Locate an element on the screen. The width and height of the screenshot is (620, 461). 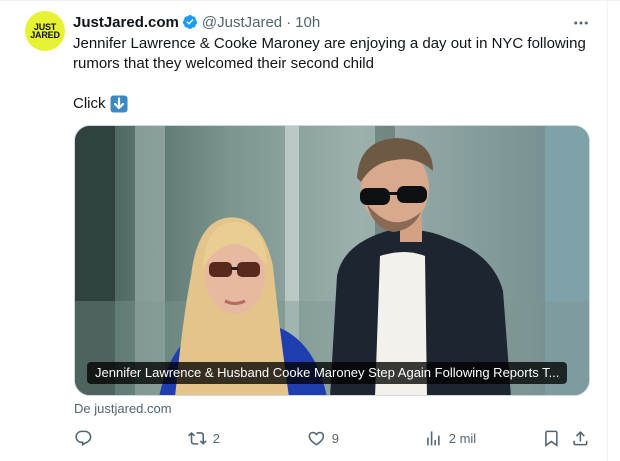
bookmark-icon is located at coordinates (551, 438).